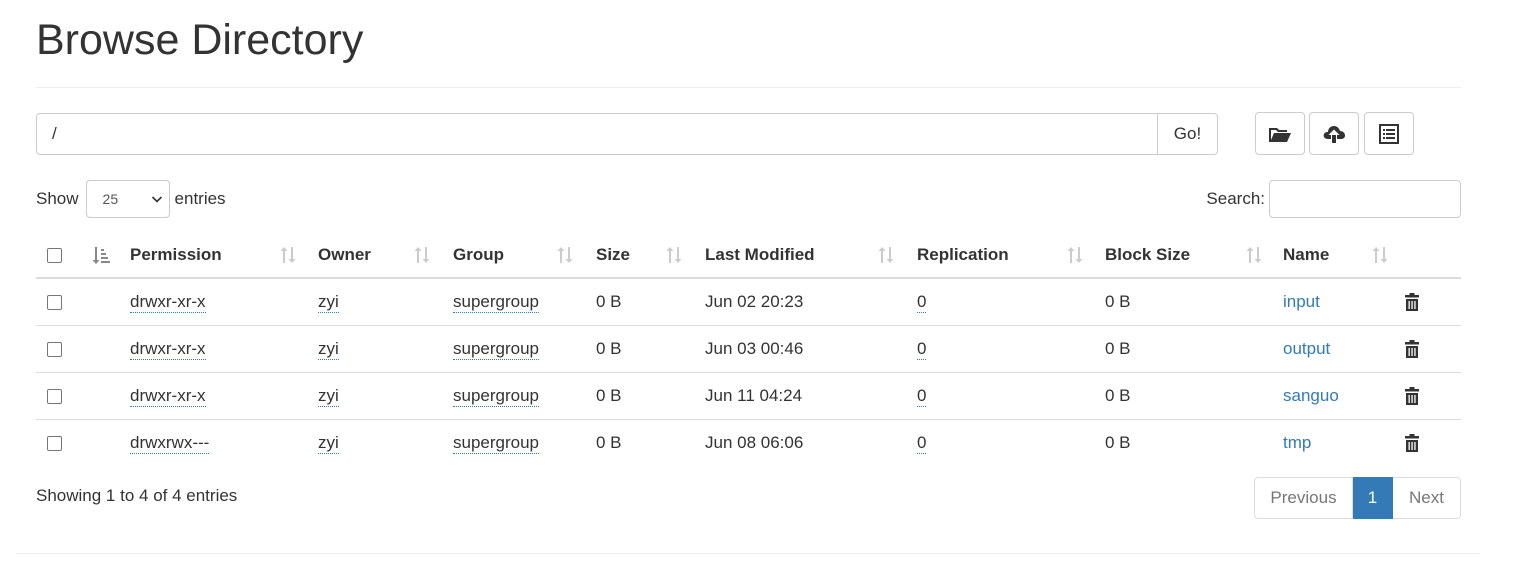 Image resolution: width=1520 pixels, height=566 pixels. What do you see at coordinates (963, 254) in the screenshot?
I see `column-label: Replication` at bounding box center [963, 254].